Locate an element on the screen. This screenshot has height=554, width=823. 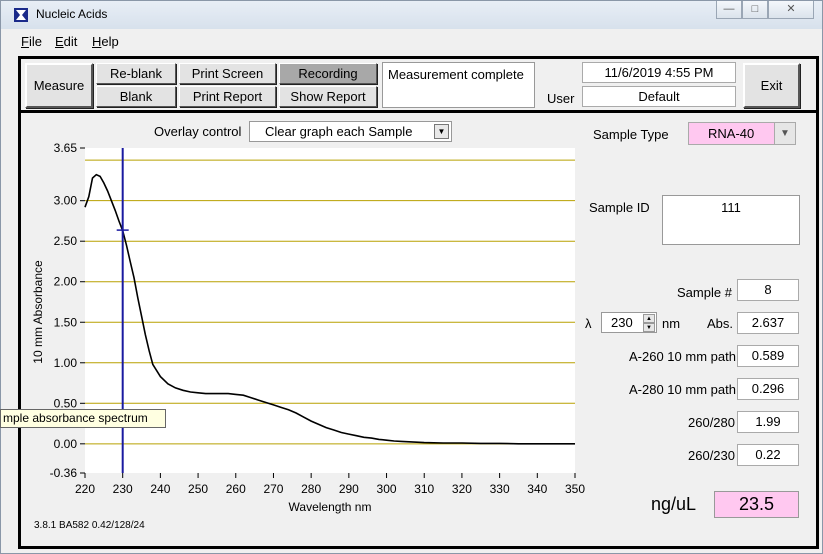
y-tick-label: 3.65 is located at coordinates (66, 148).